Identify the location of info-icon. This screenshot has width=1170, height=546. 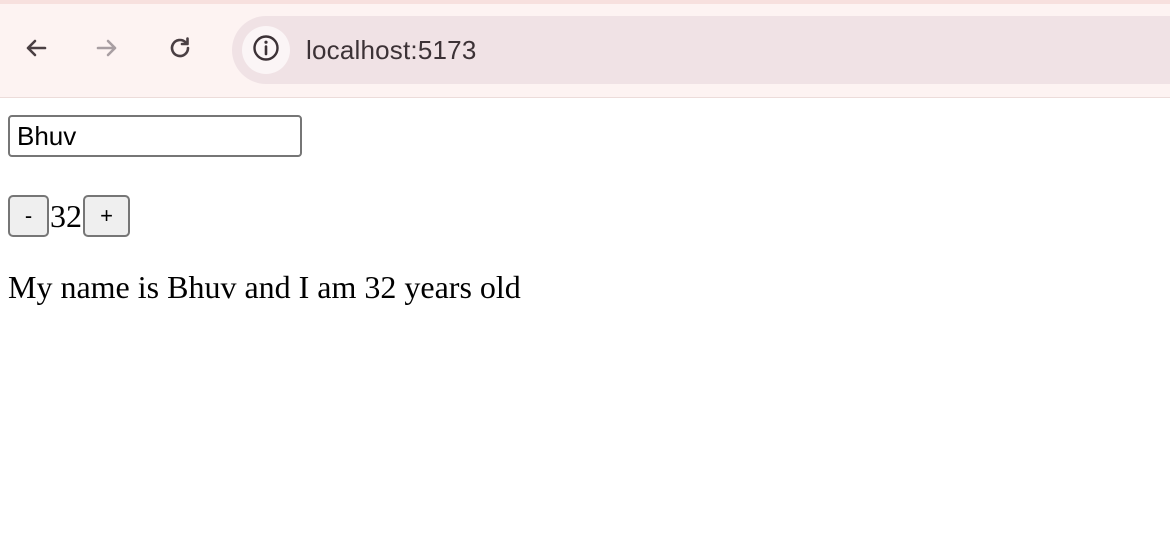
(266, 50).